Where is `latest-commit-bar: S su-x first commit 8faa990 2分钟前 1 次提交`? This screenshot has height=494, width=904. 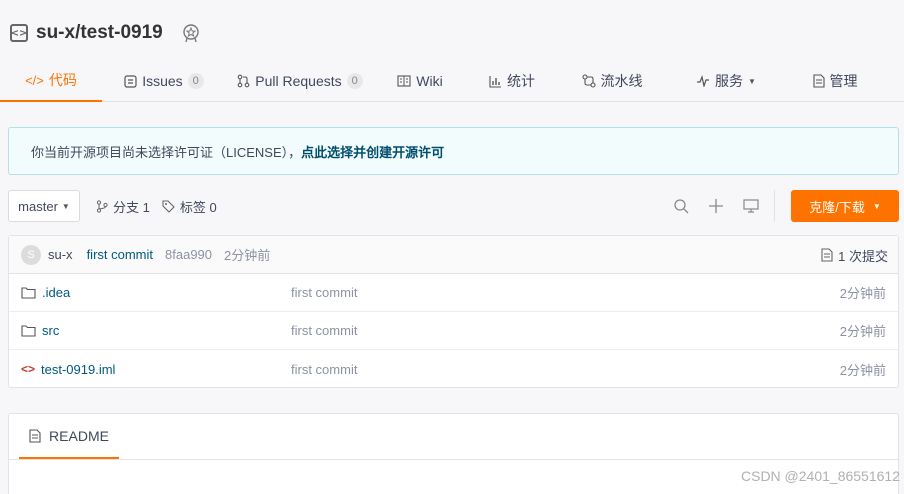 latest-commit-bar: S su-x first commit 8faa990 2分钟前 1 次提交 is located at coordinates (453, 255).